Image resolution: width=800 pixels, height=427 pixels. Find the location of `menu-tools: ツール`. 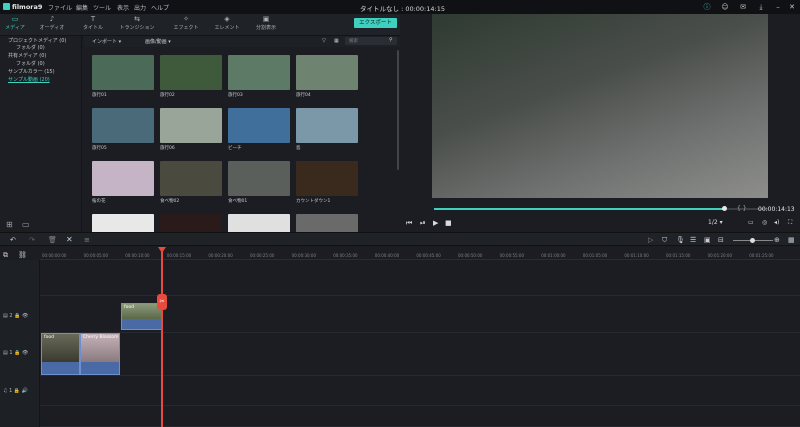

menu-tools: ツール is located at coordinates (102, 7).